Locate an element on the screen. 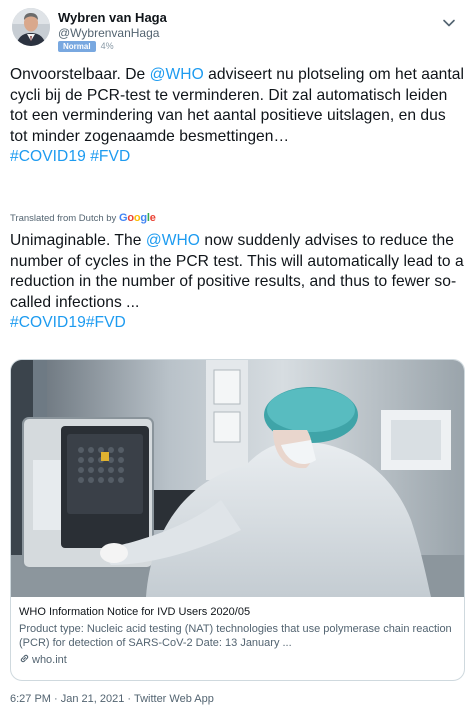 The height and width of the screenshot is (714, 475). mention-who: @WHO is located at coordinates (177, 74).